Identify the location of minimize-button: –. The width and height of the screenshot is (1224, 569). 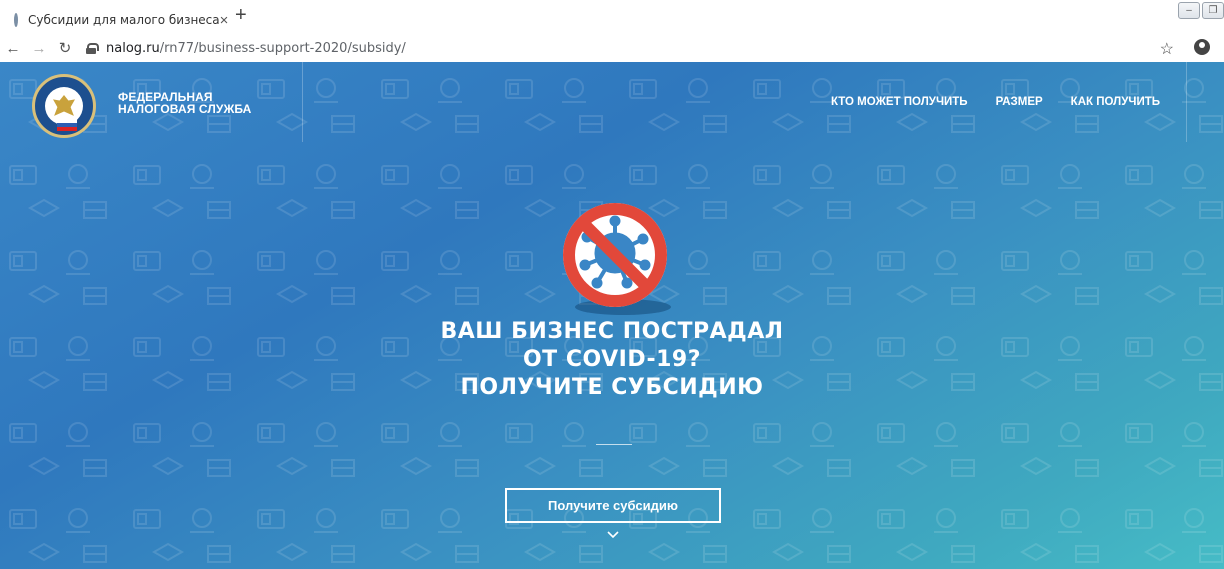
(1189, 10).